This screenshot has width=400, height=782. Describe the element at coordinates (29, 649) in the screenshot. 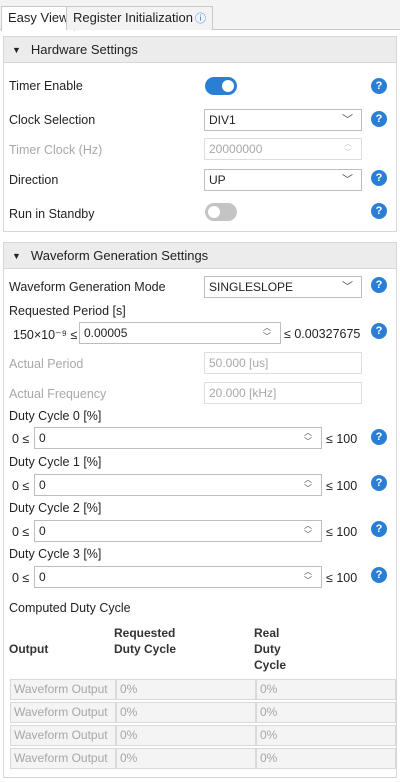

I see `table-header-output: Output` at that location.